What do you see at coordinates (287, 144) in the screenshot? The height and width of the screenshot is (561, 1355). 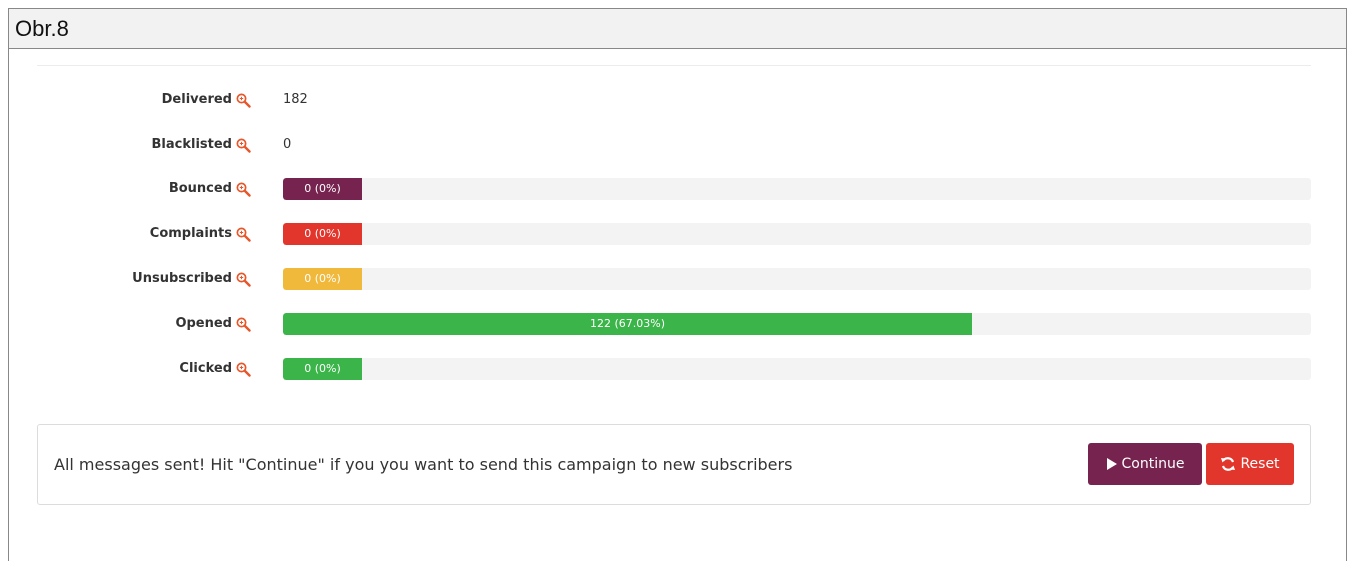 I see `blacklisted-value: 0` at bounding box center [287, 144].